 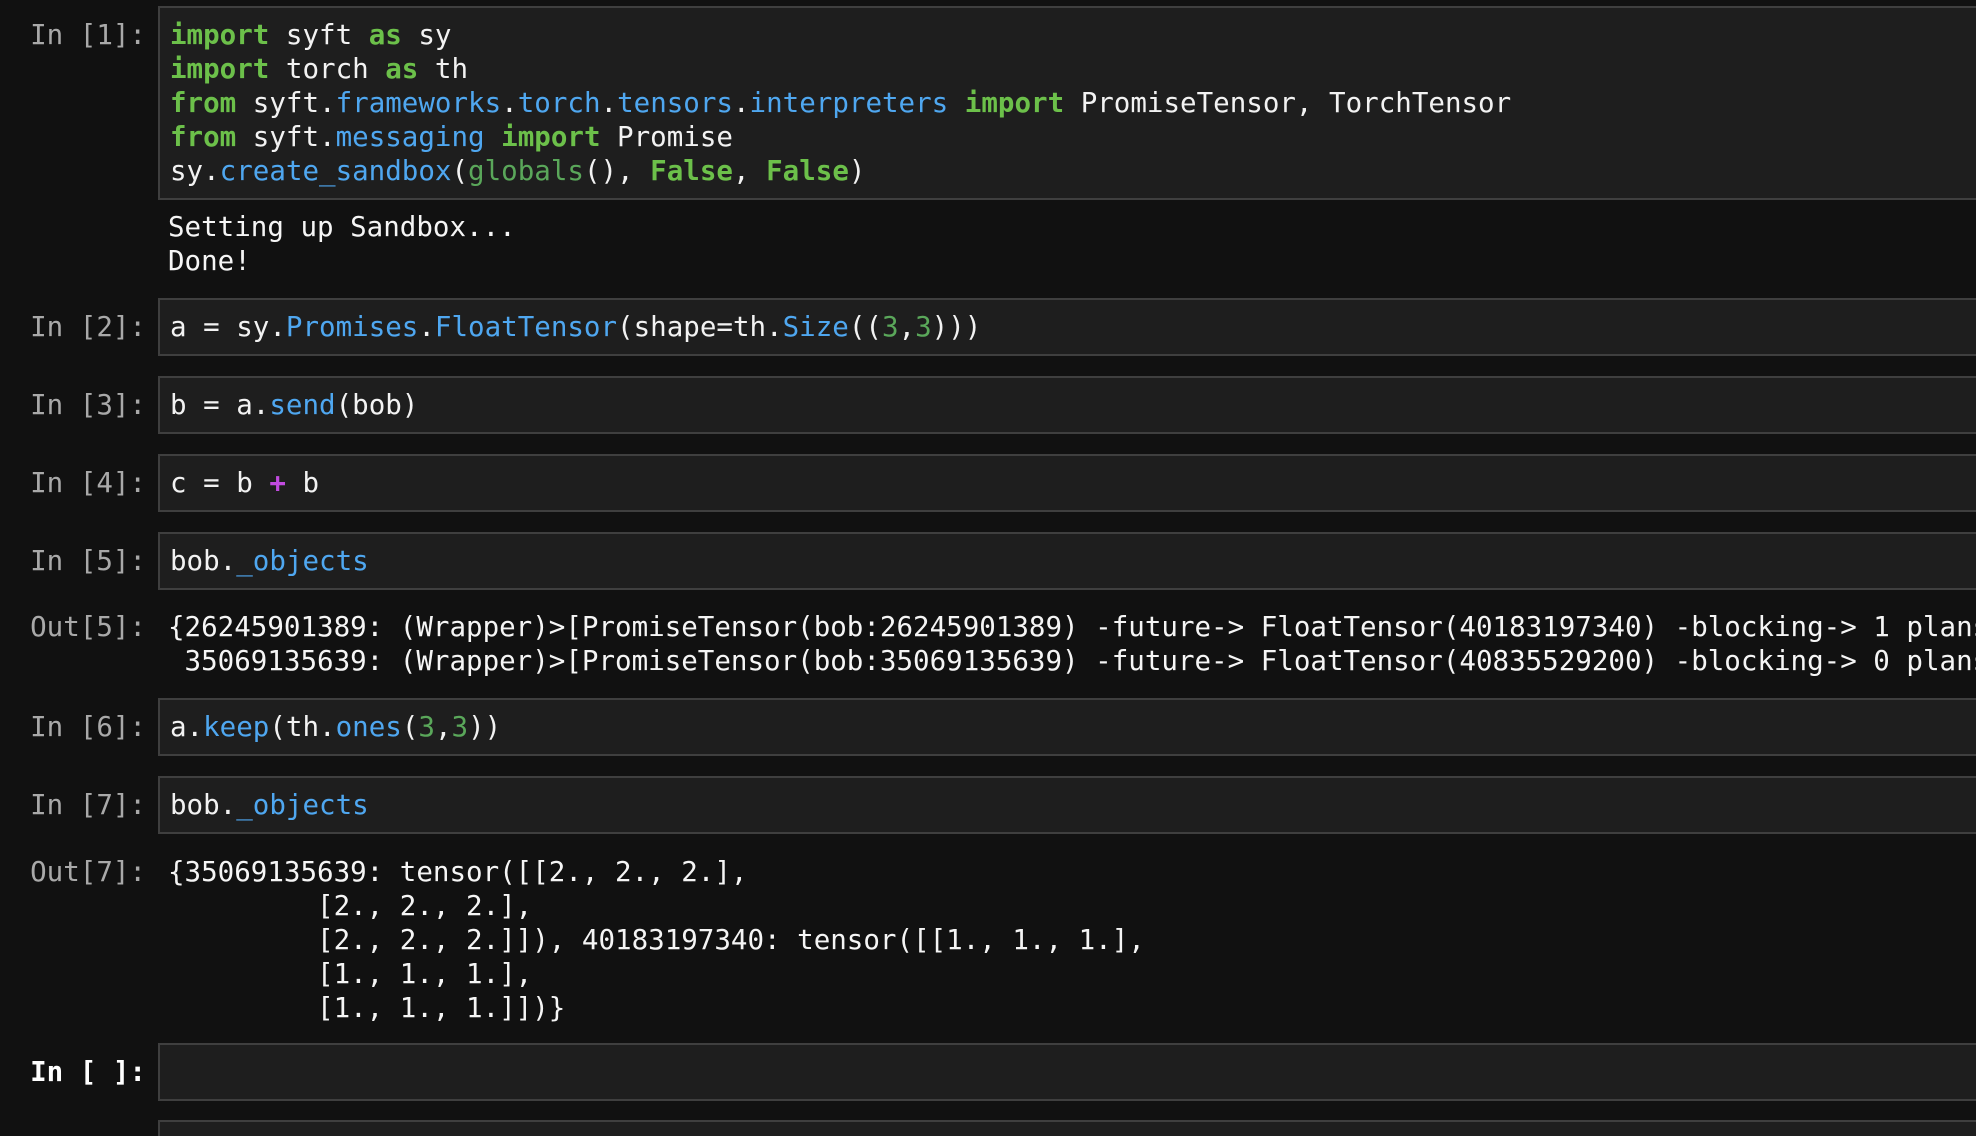 I want to click on code-token: (shape=th., so click(x=700, y=327).